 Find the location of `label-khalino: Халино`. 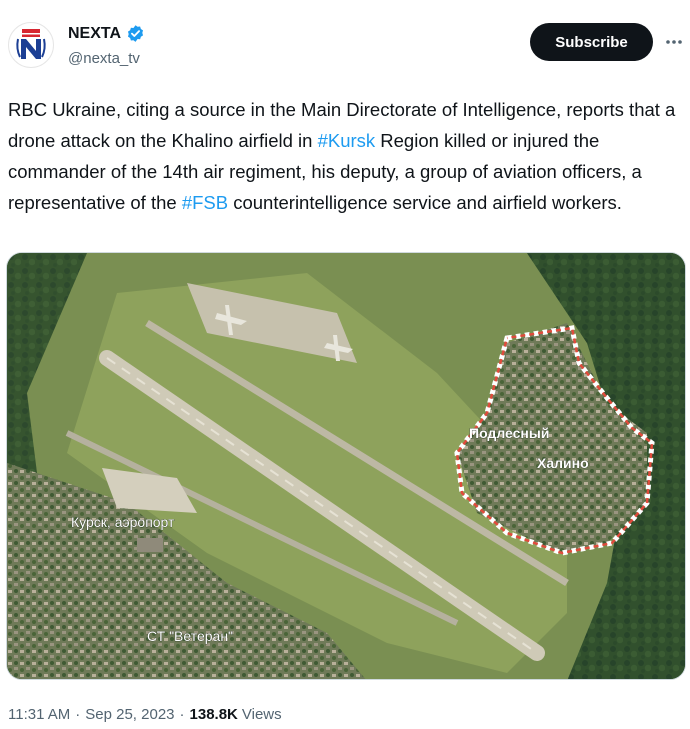

label-khalino: Халино is located at coordinates (563, 463).